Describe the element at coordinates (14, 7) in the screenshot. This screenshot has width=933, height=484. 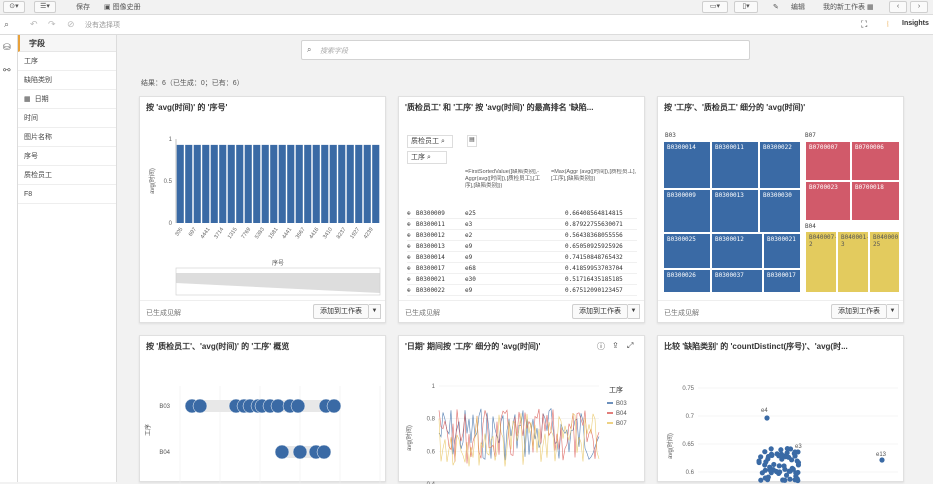
I see `compass-menu-button: ⊙▾` at that location.